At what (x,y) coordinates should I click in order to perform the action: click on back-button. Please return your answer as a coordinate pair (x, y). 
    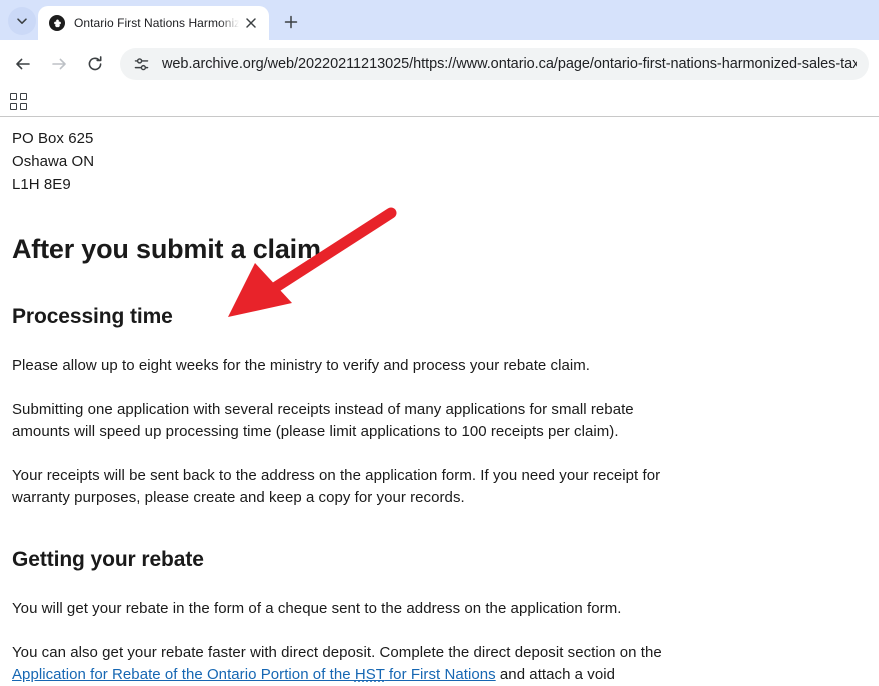
    Looking at the image, I should click on (23, 64).